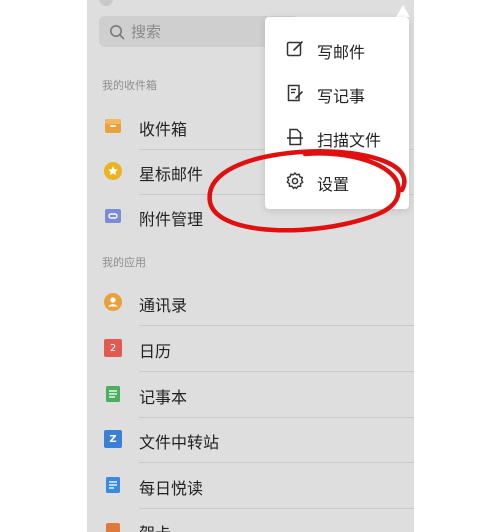 This screenshot has width=500, height=532. I want to click on sidebar-item-file-transfer: Z 文件中转站, so click(250, 440).